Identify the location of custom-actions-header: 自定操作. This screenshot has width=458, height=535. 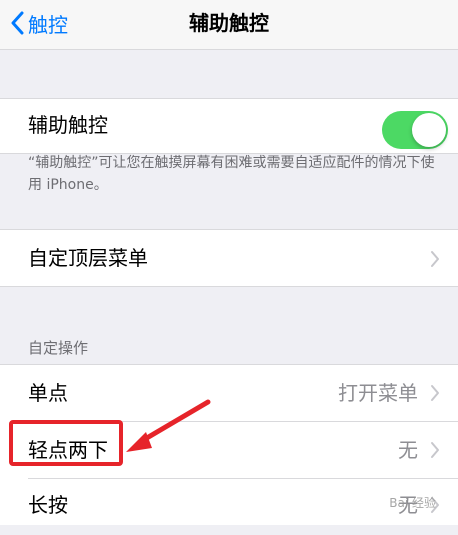
(58, 348).